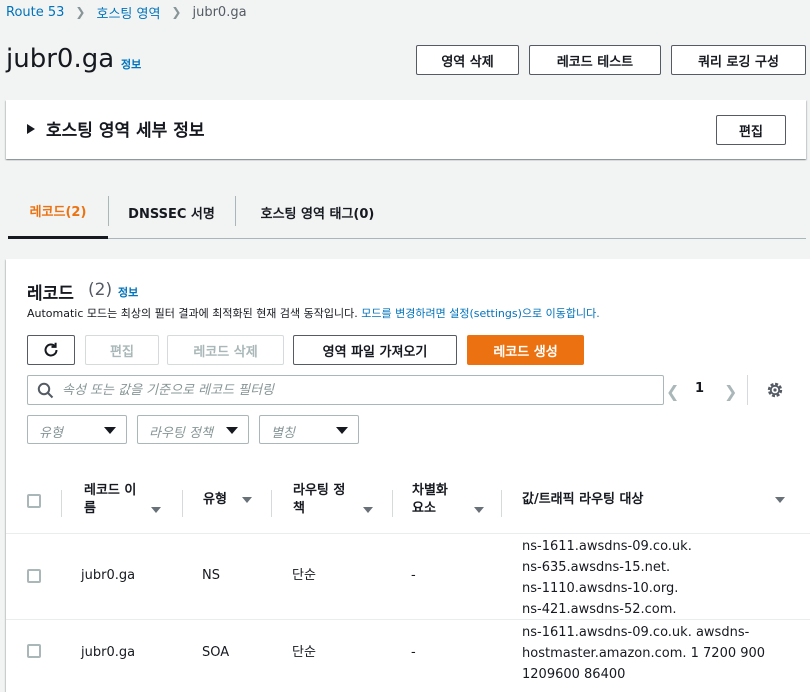 This screenshot has width=810, height=692. What do you see at coordinates (583, 499) in the screenshot?
I see `column-label: 값/트래픽 라우팅 대상` at bounding box center [583, 499].